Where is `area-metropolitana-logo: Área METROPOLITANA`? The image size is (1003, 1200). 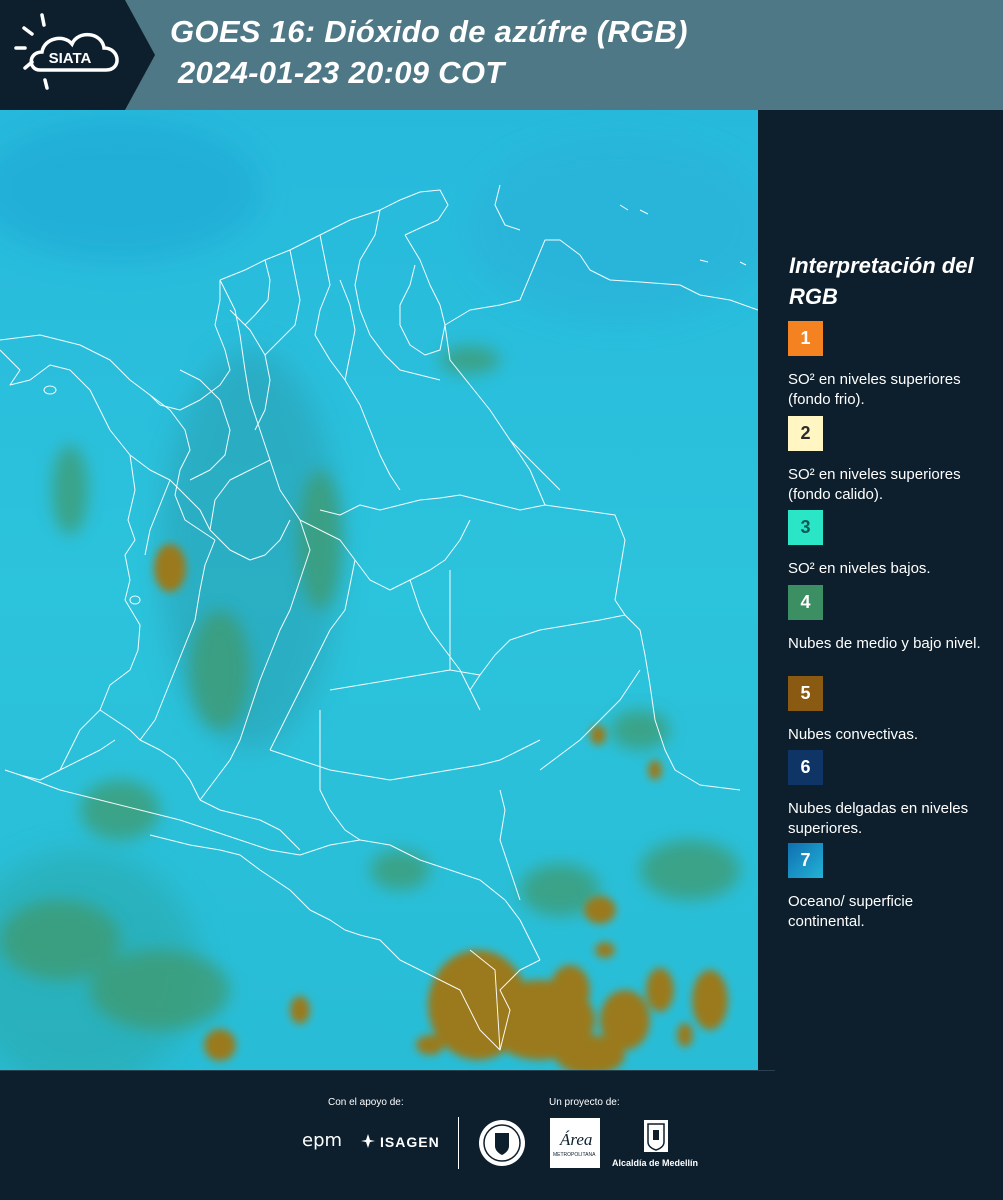 area-metropolitana-logo: Área METROPOLITANA is located at coordinates (575, 1143).